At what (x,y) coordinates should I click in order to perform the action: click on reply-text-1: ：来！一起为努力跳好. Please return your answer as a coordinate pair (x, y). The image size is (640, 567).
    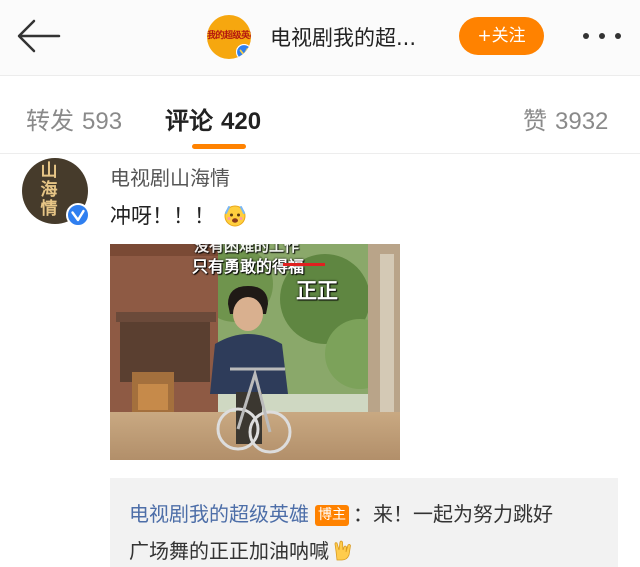
    Looking at the image, I should click on (453, 514).